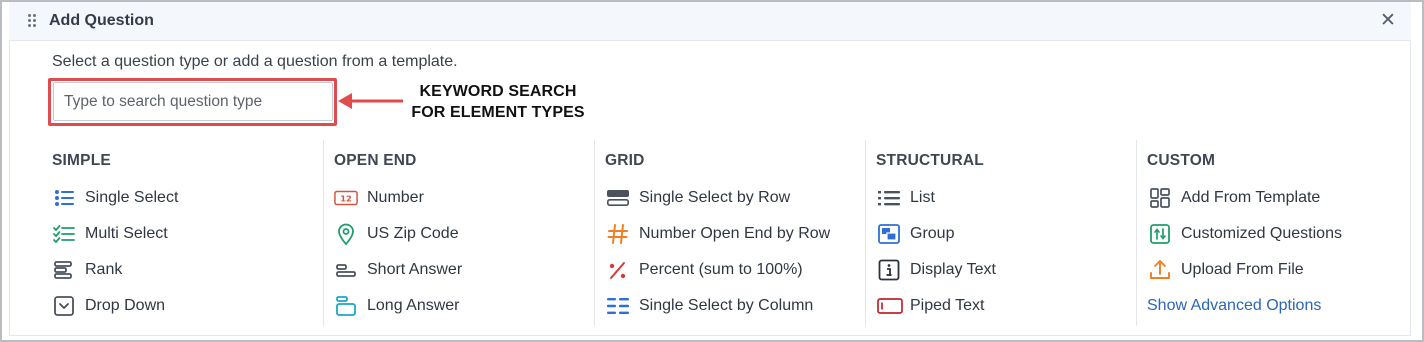 The image size is (1424, 342). I want to click on item-group: Group, so click(915, 234).